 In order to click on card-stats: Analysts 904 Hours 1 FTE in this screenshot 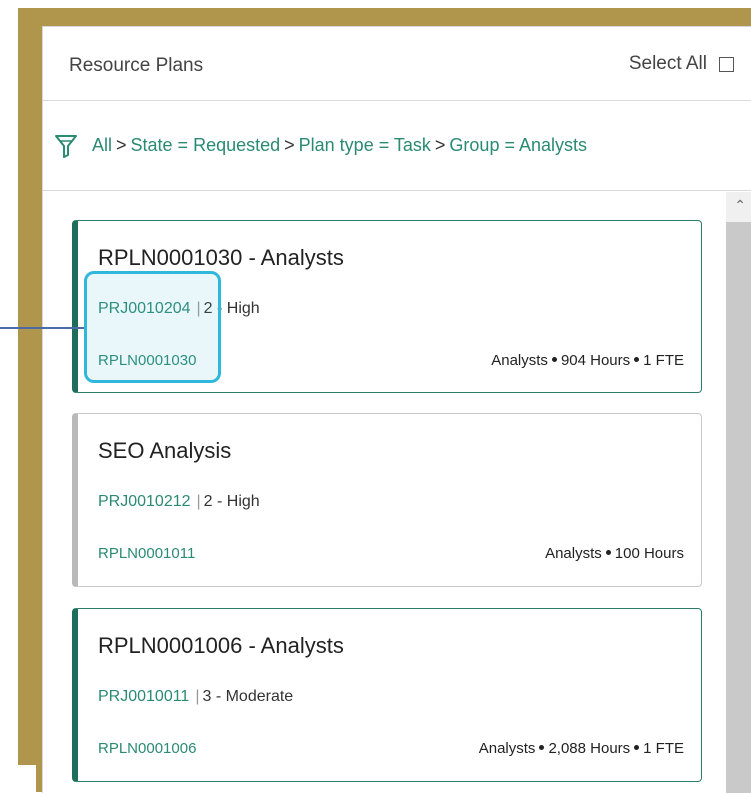, I will do `click(587, 360)`.